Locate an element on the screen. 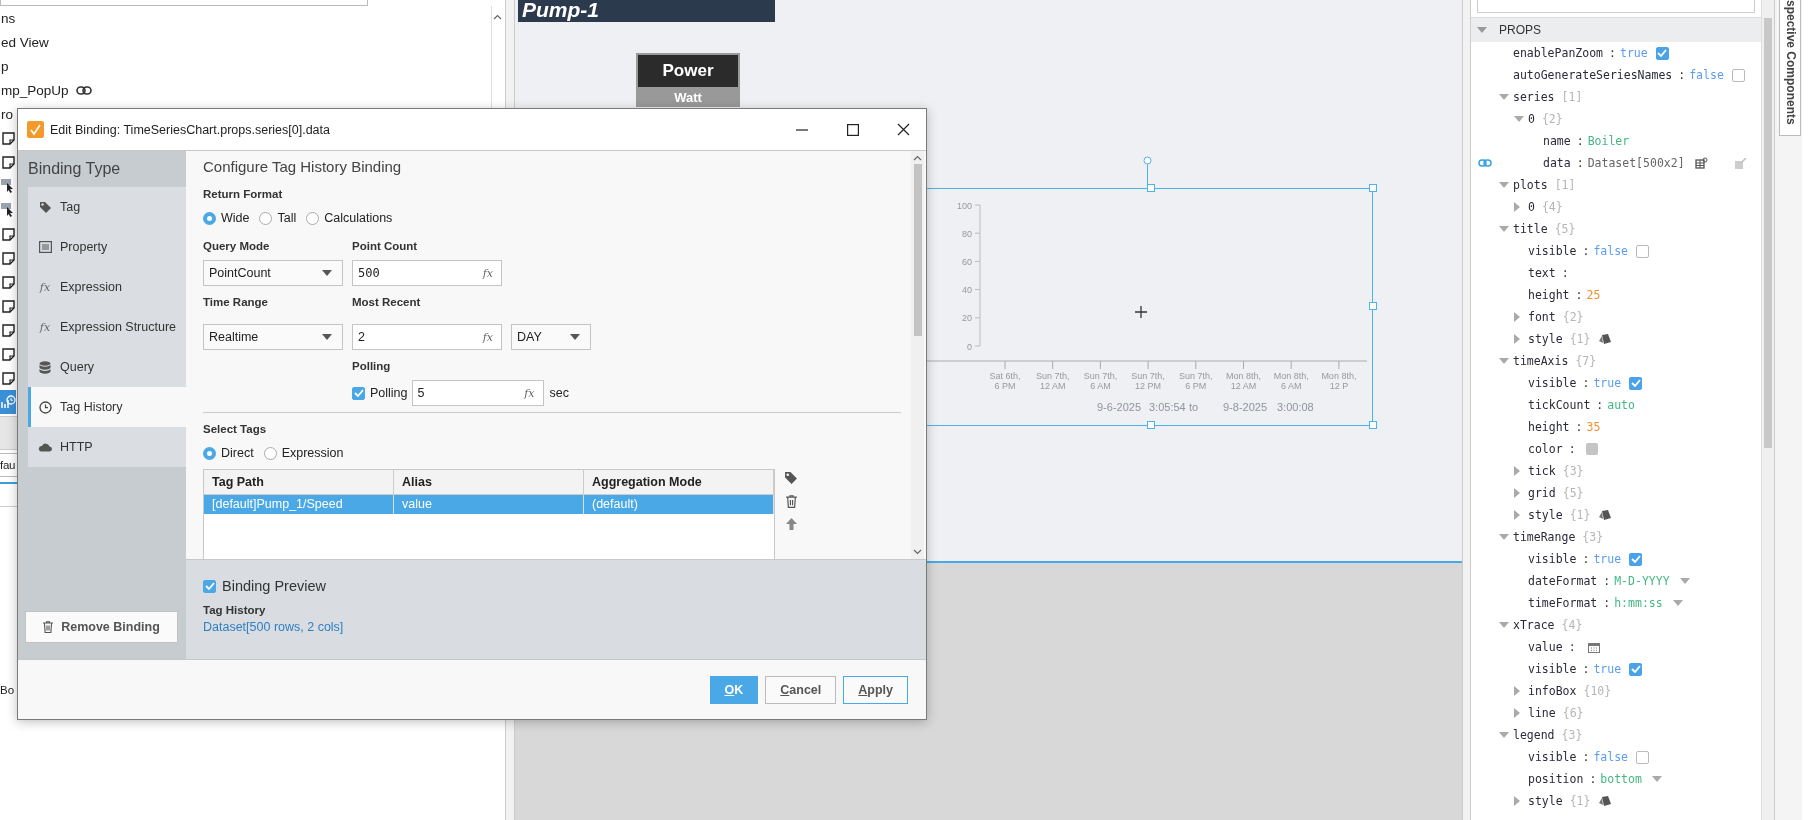 The width and height of the screenshot is (1810, 820). link-icon is located at coordinates (1485, 163).